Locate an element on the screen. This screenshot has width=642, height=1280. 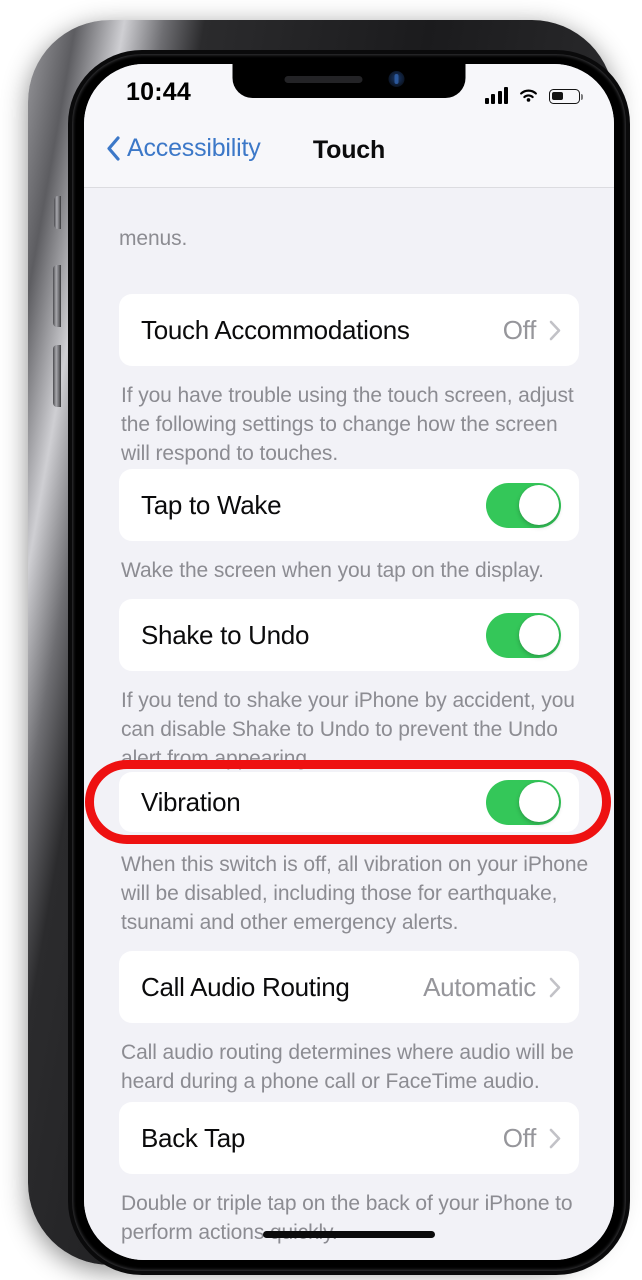
toggle-tap-to-wake is located at coordinates (523, 505).